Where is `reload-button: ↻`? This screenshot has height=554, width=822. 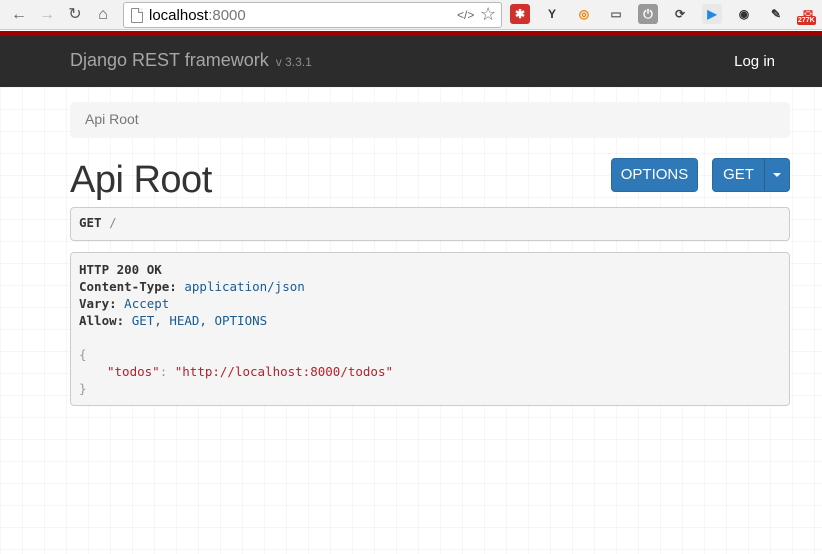 reload-button: ↻ is located at coordinates (75, 15).